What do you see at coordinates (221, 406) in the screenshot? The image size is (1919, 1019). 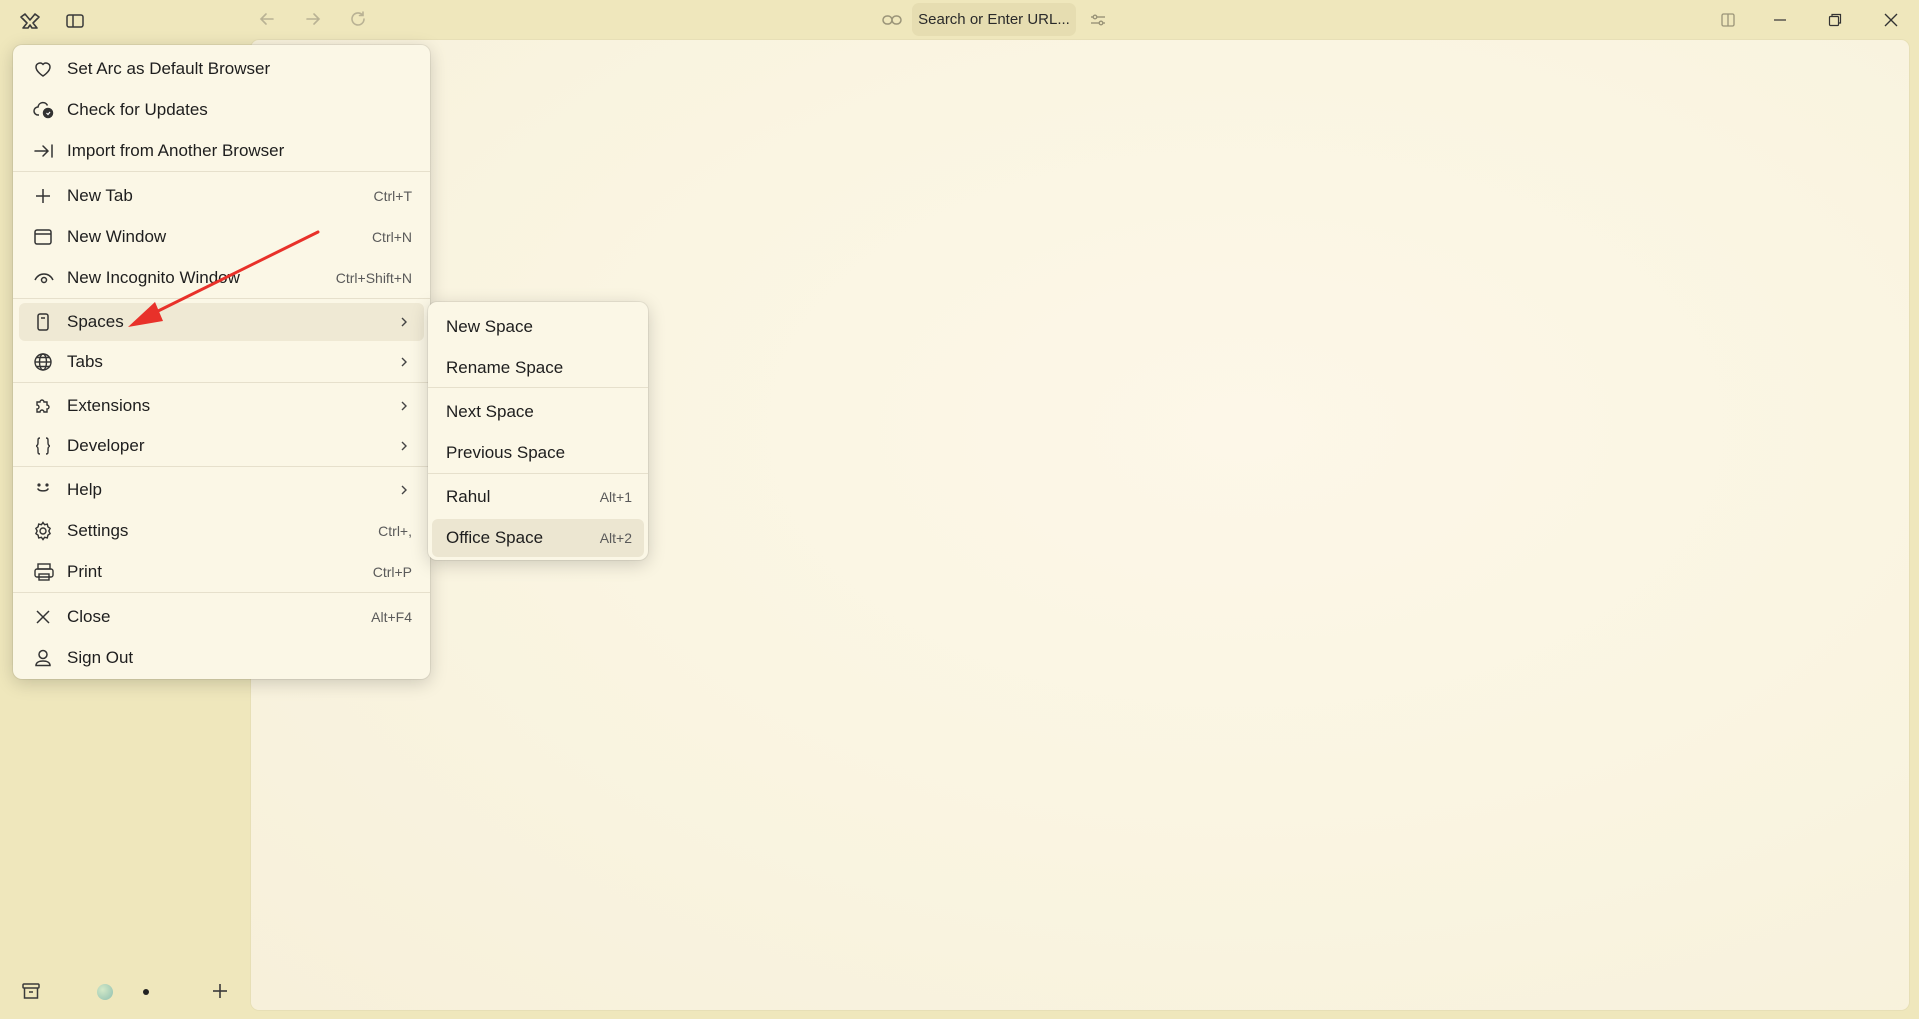 I see `menu-item-extensions: Extensions` at bounding box center [221, 406].